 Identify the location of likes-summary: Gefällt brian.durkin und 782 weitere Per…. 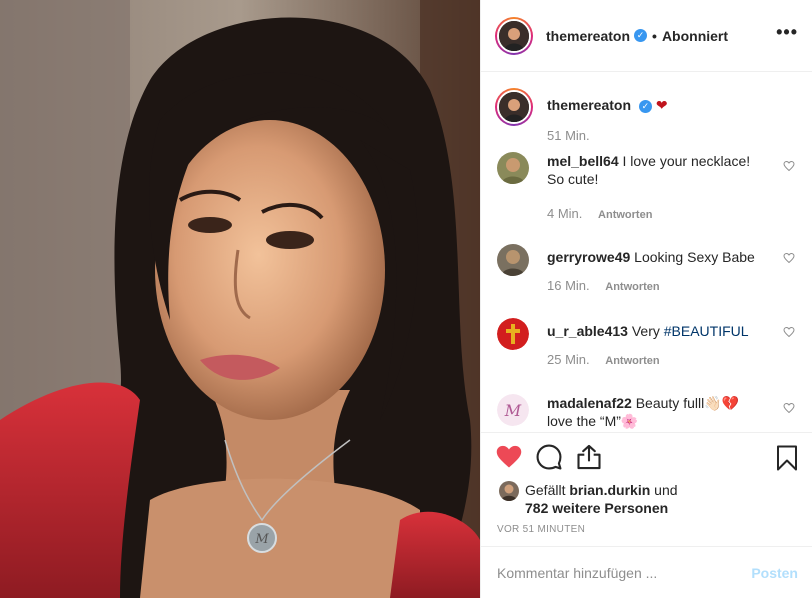
(588, 499).